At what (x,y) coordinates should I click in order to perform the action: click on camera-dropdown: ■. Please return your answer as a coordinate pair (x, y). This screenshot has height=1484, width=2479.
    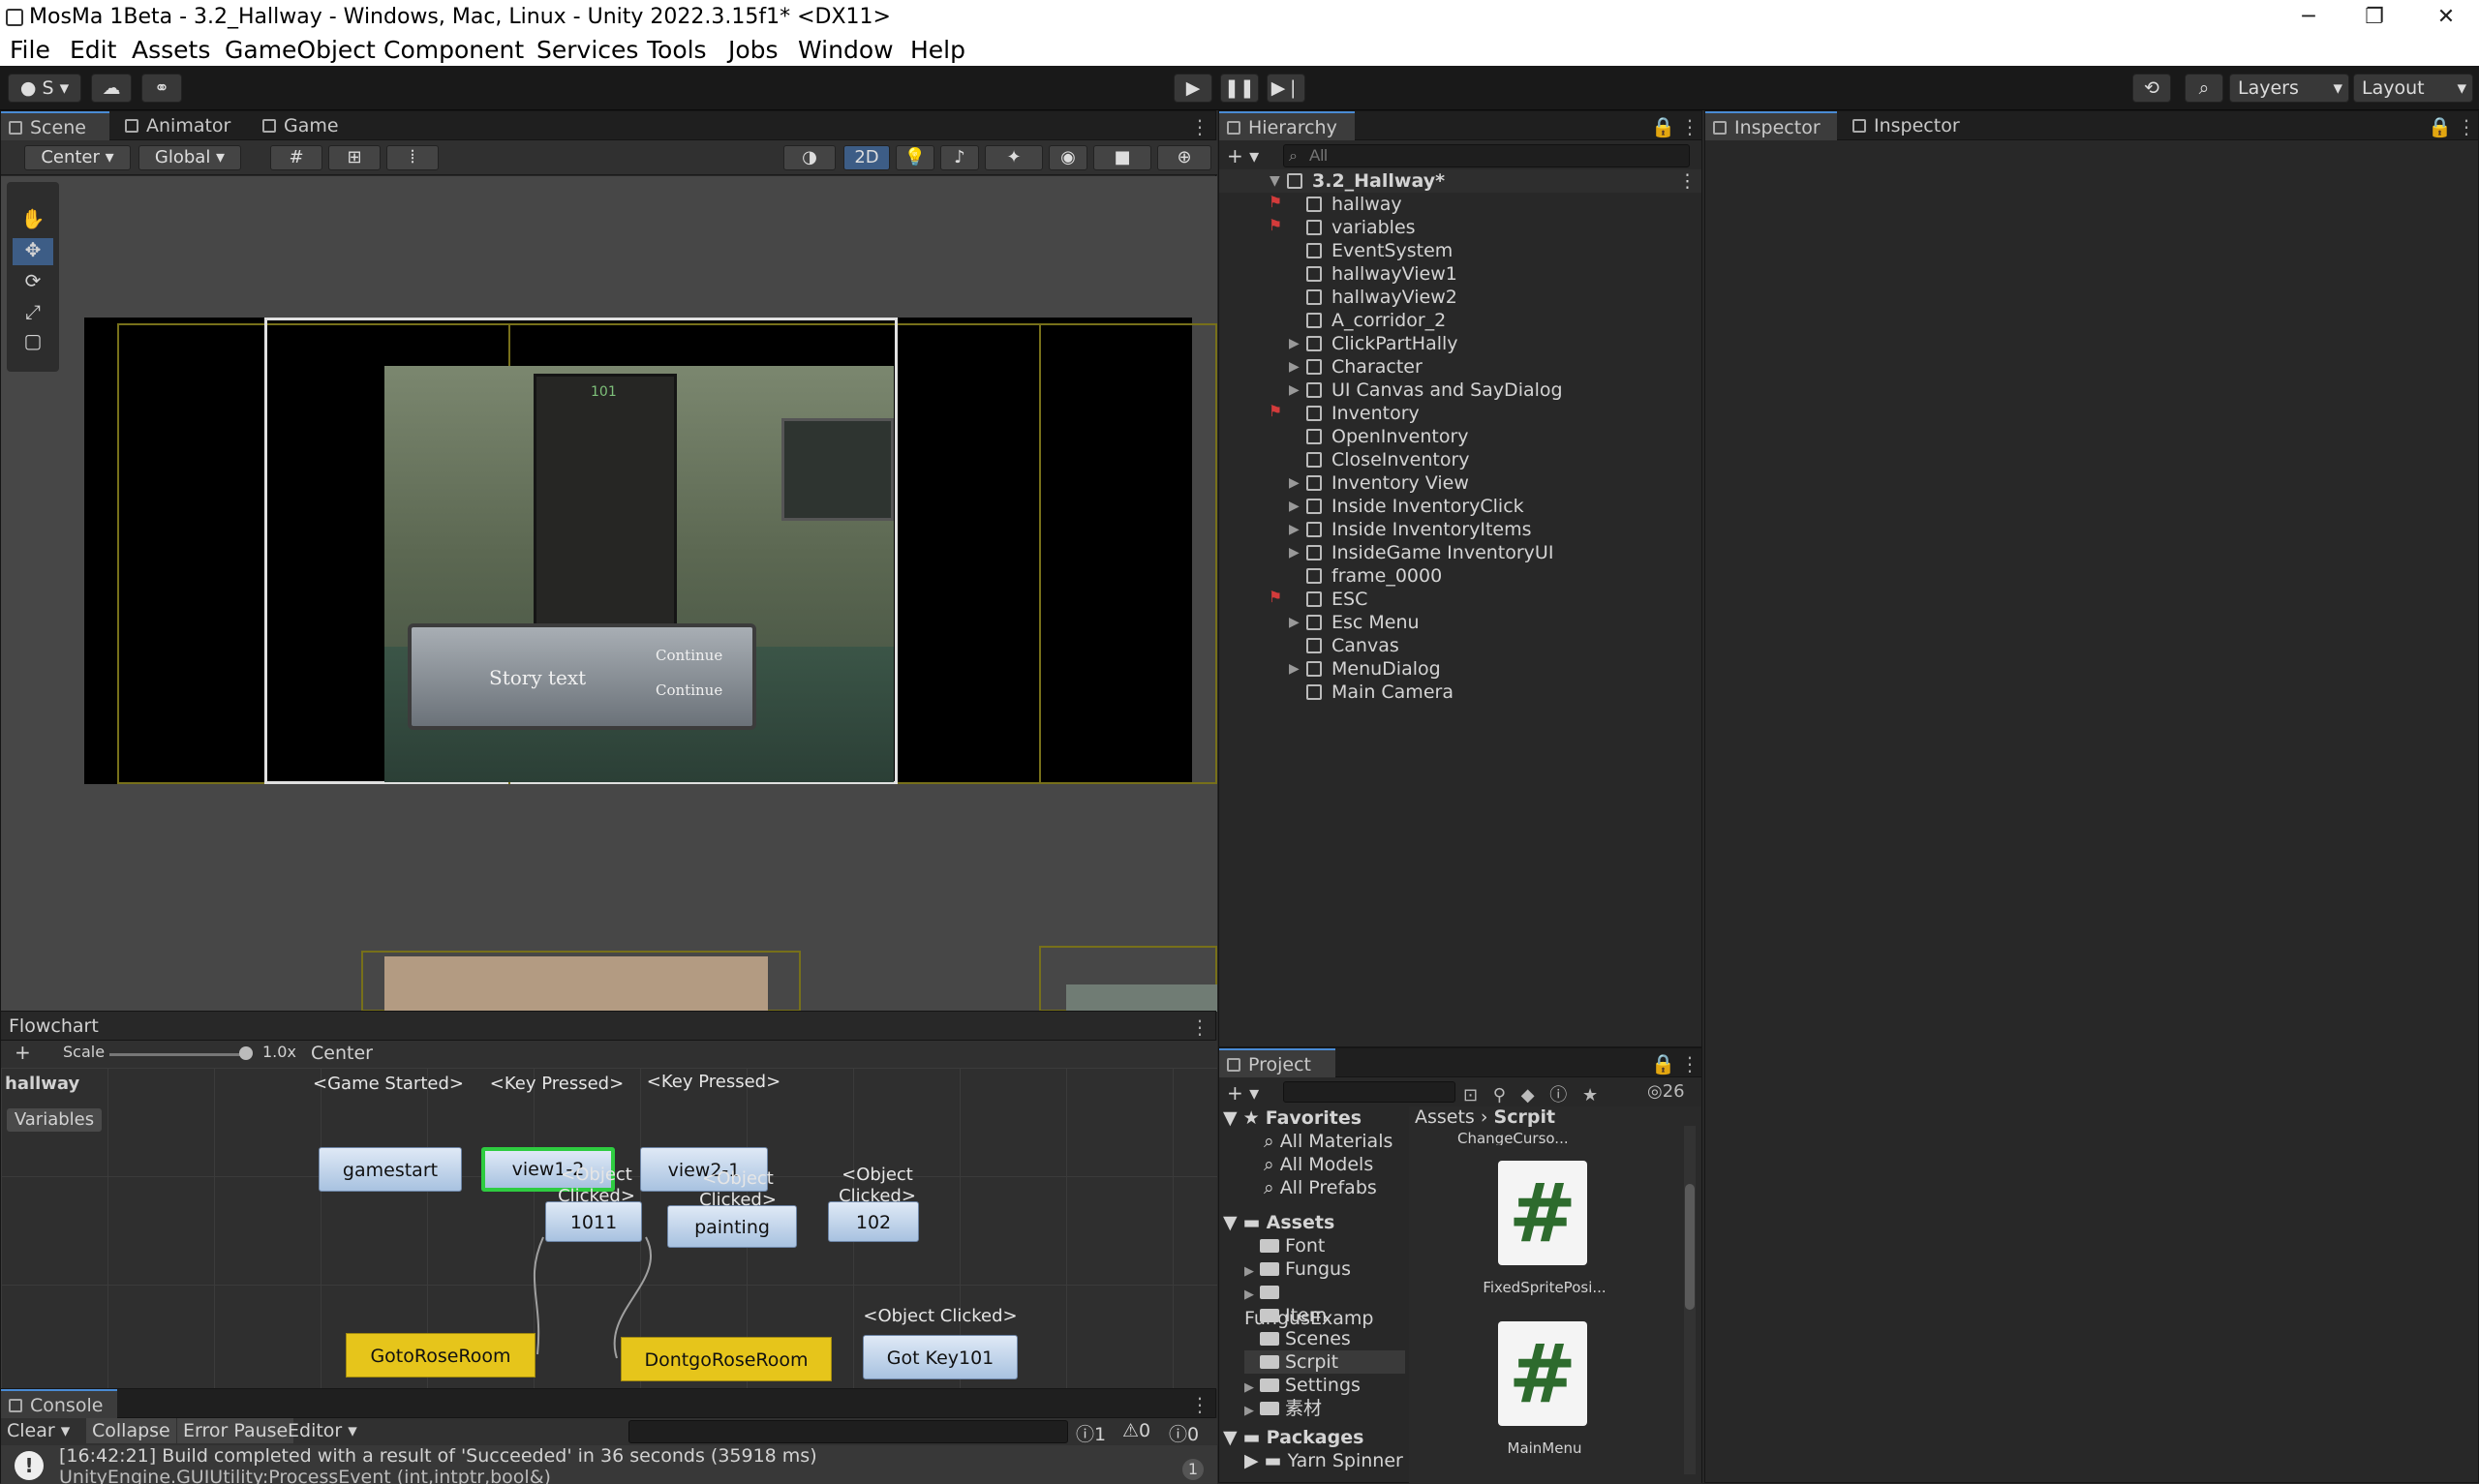
    Looking at the image, I should click on (1122, 157).